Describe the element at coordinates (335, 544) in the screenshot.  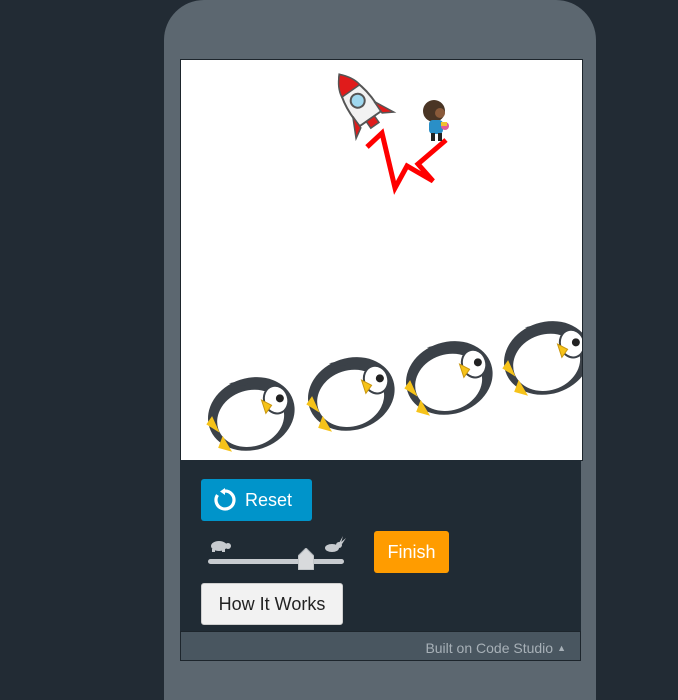
I see `rabbit-icon` at that location.